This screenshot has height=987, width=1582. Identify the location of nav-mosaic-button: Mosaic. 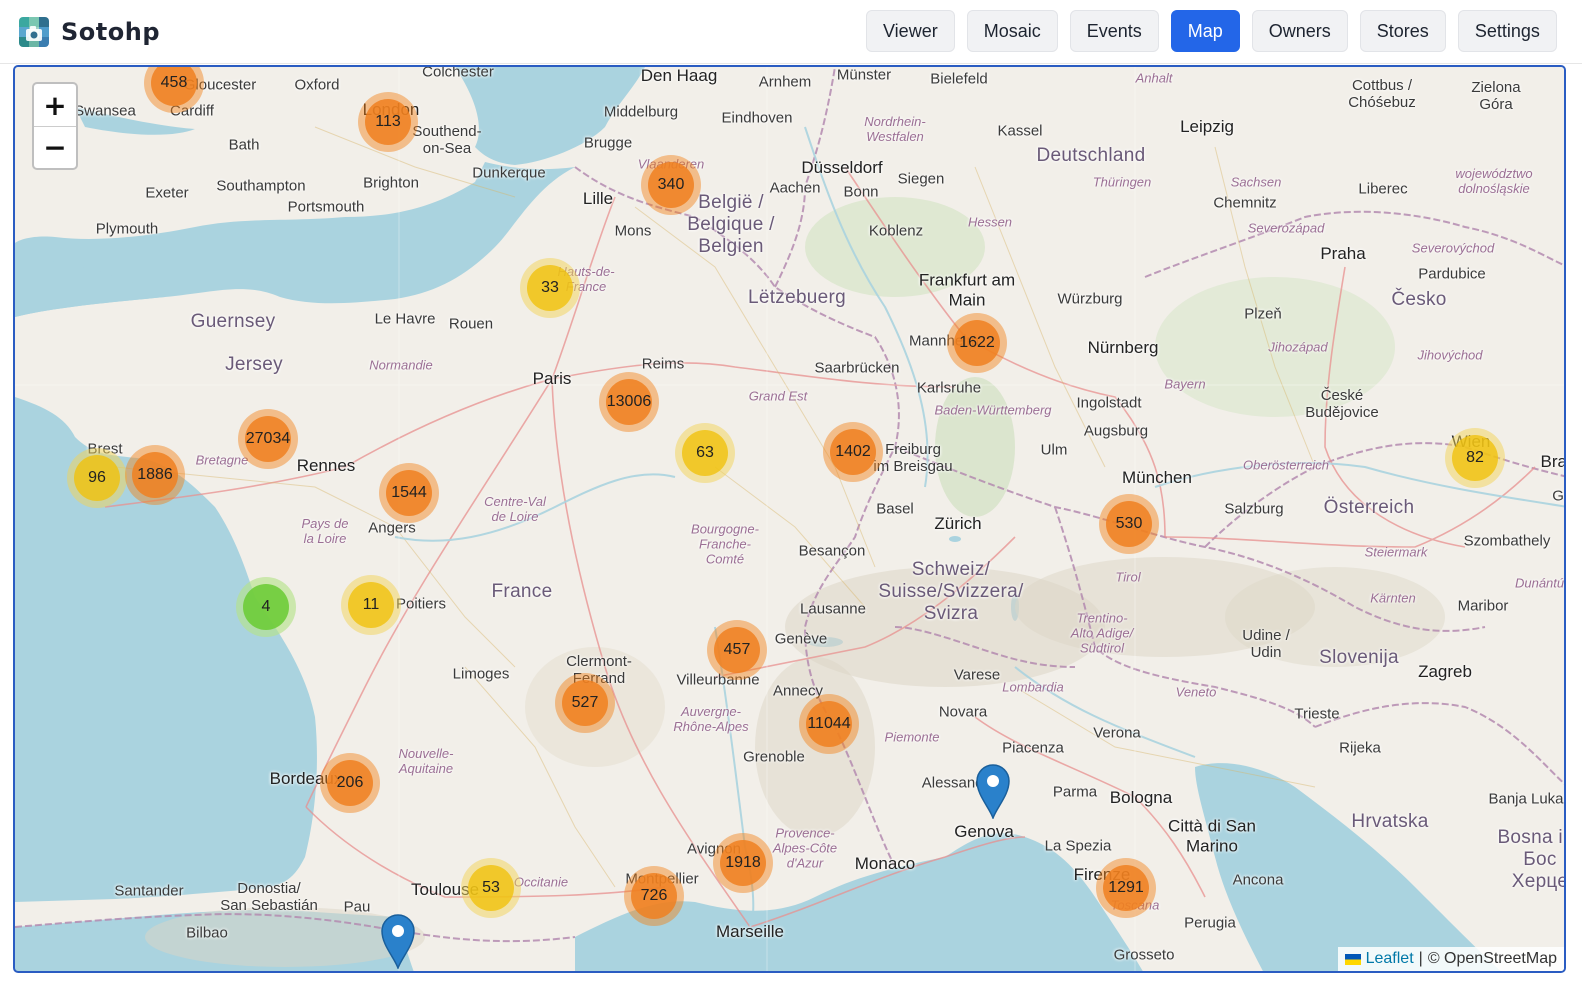
(1012, 31).